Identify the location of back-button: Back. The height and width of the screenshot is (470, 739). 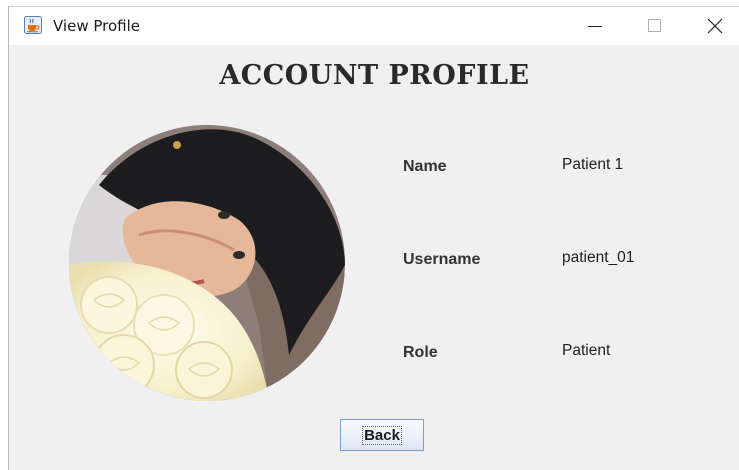
(382, 435).